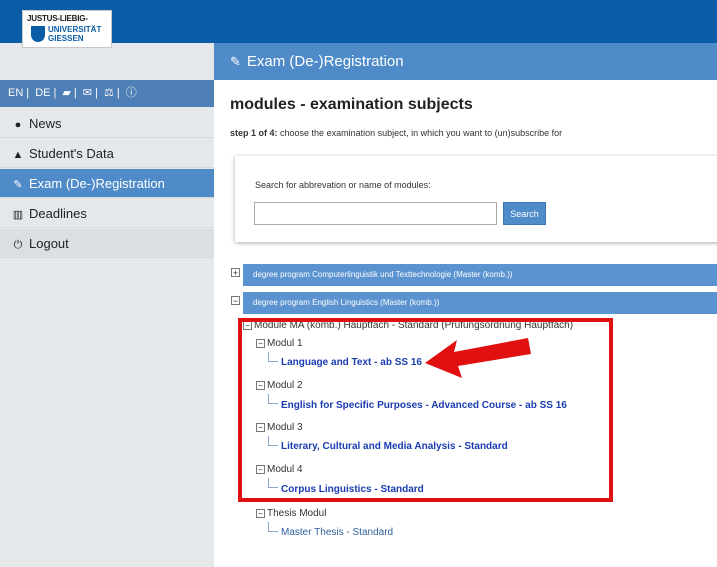  What do you see at coordinates (325, 61) in the screenshot?
I see `page-title: Exam (De-)Registration` at bounding box center [325, 61].